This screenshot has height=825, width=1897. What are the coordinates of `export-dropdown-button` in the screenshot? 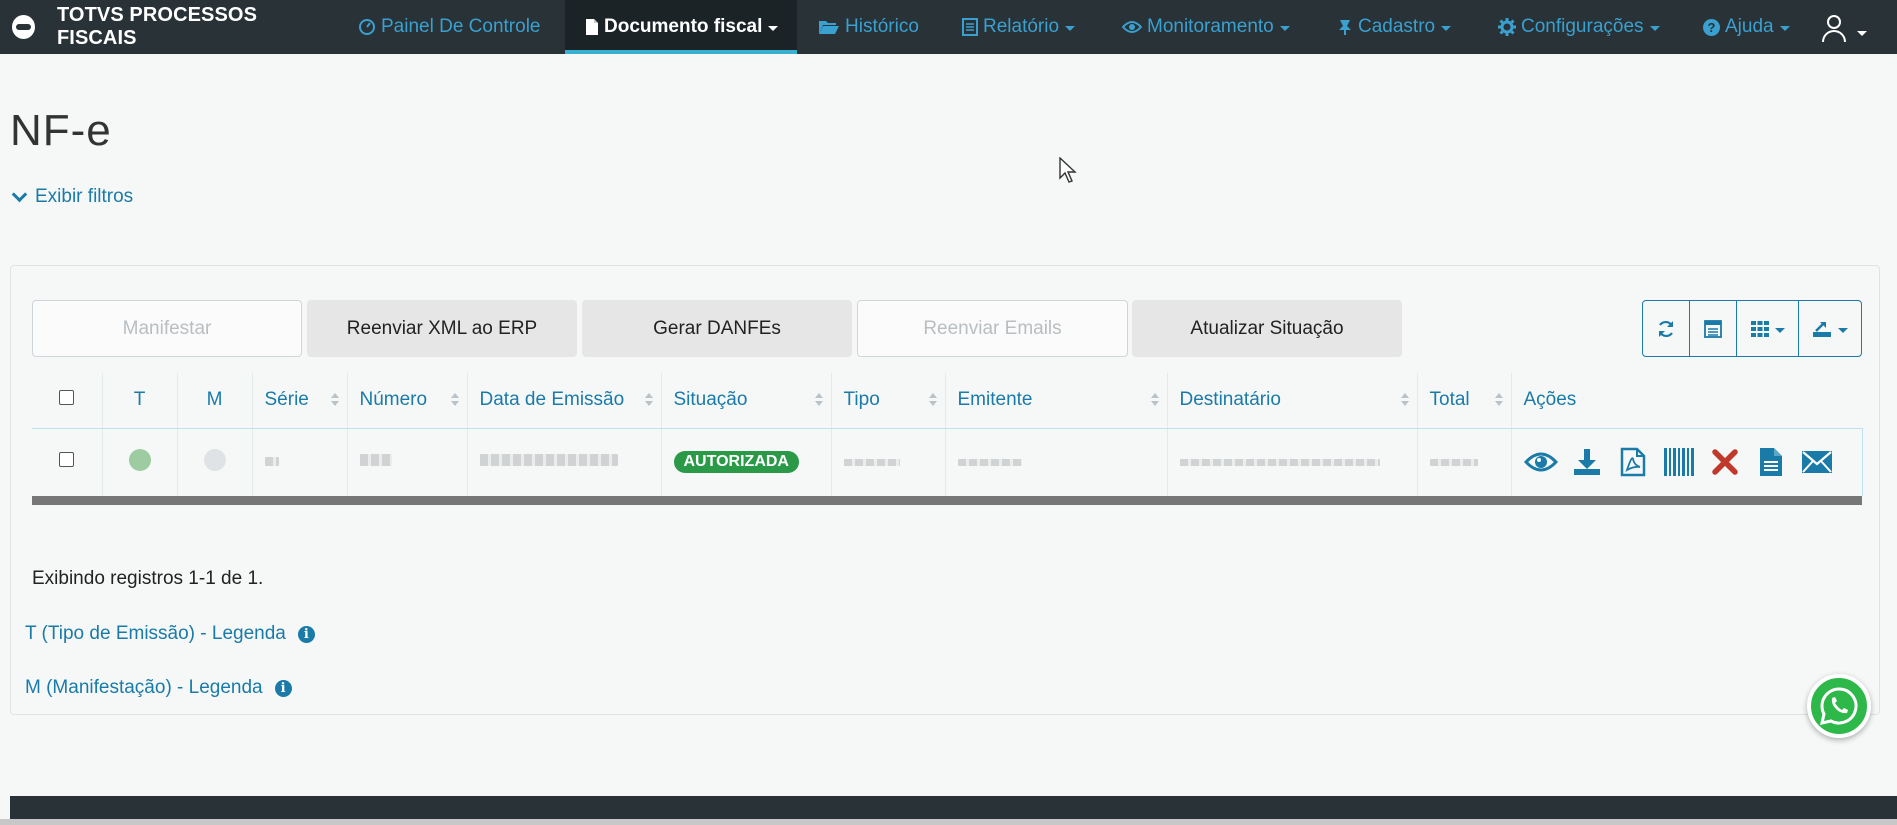 It's located at (1830, 328).